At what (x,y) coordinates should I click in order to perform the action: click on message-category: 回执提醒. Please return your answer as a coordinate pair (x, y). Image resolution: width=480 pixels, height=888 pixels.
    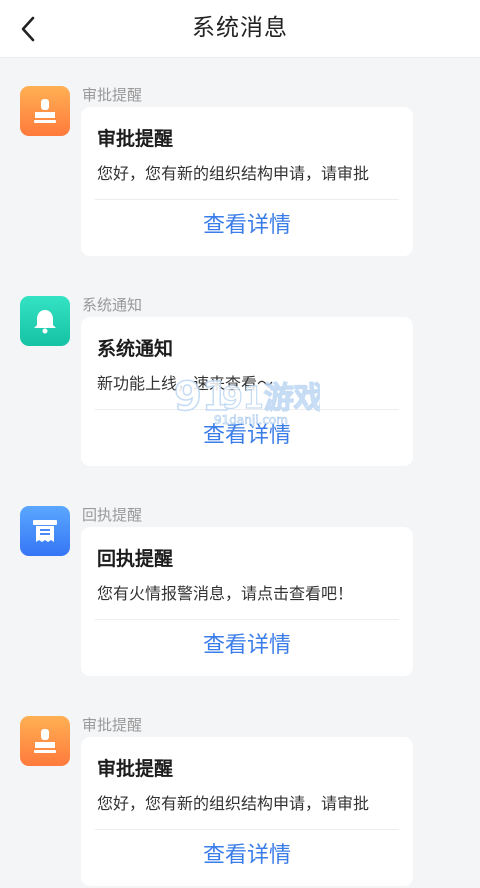
    Looking at the image, I should click on (112, 515).